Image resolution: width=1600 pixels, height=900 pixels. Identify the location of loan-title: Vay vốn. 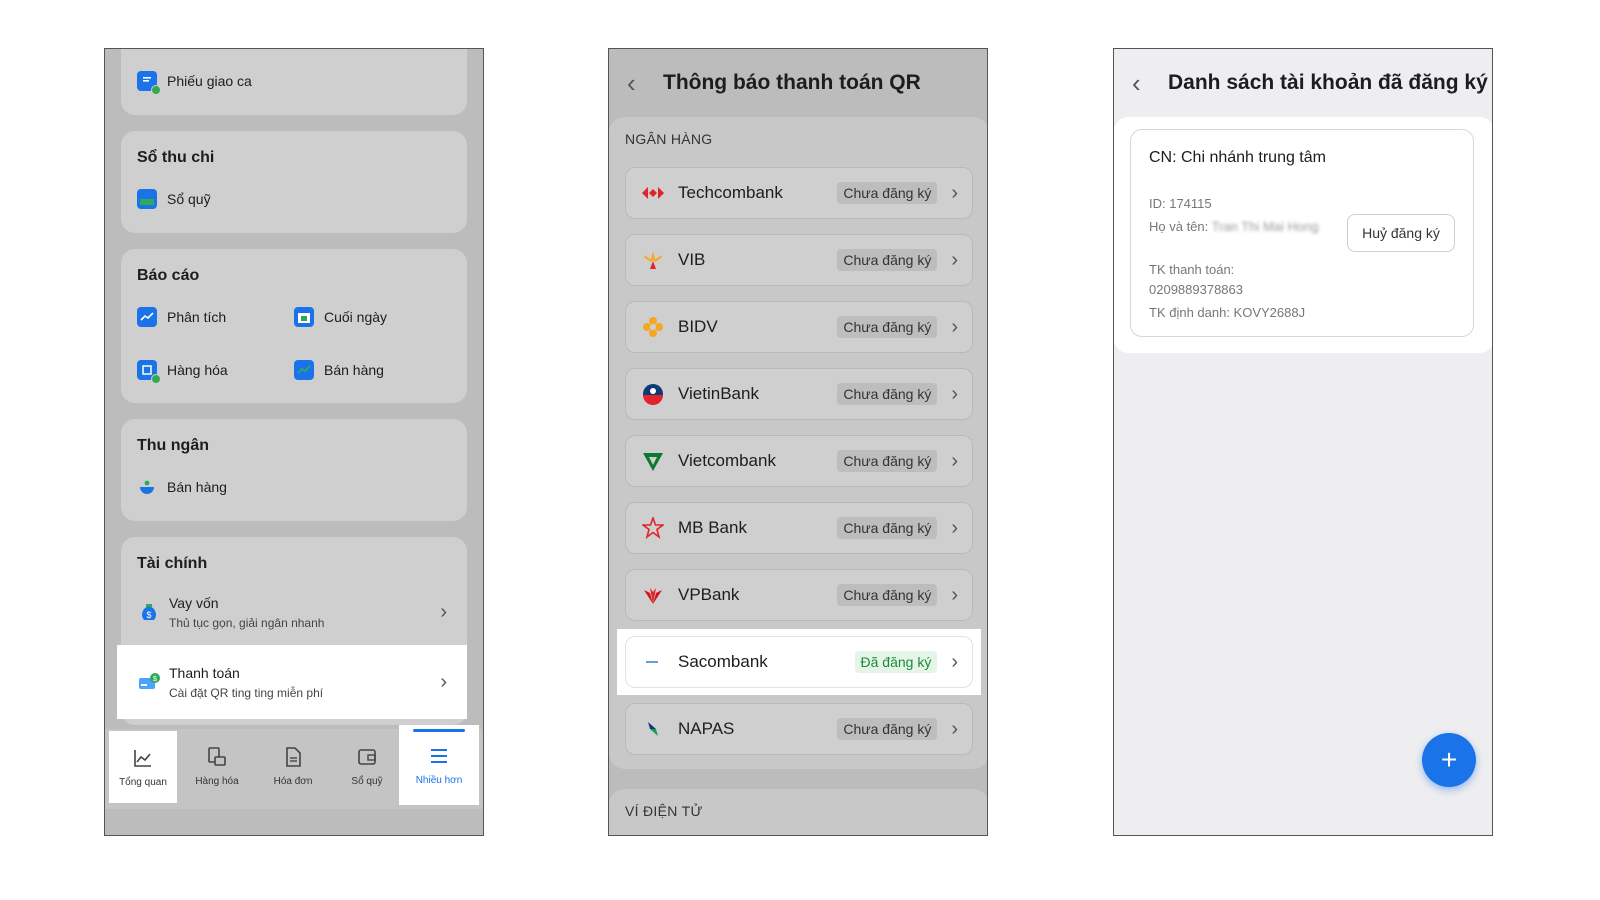
(194, 602).